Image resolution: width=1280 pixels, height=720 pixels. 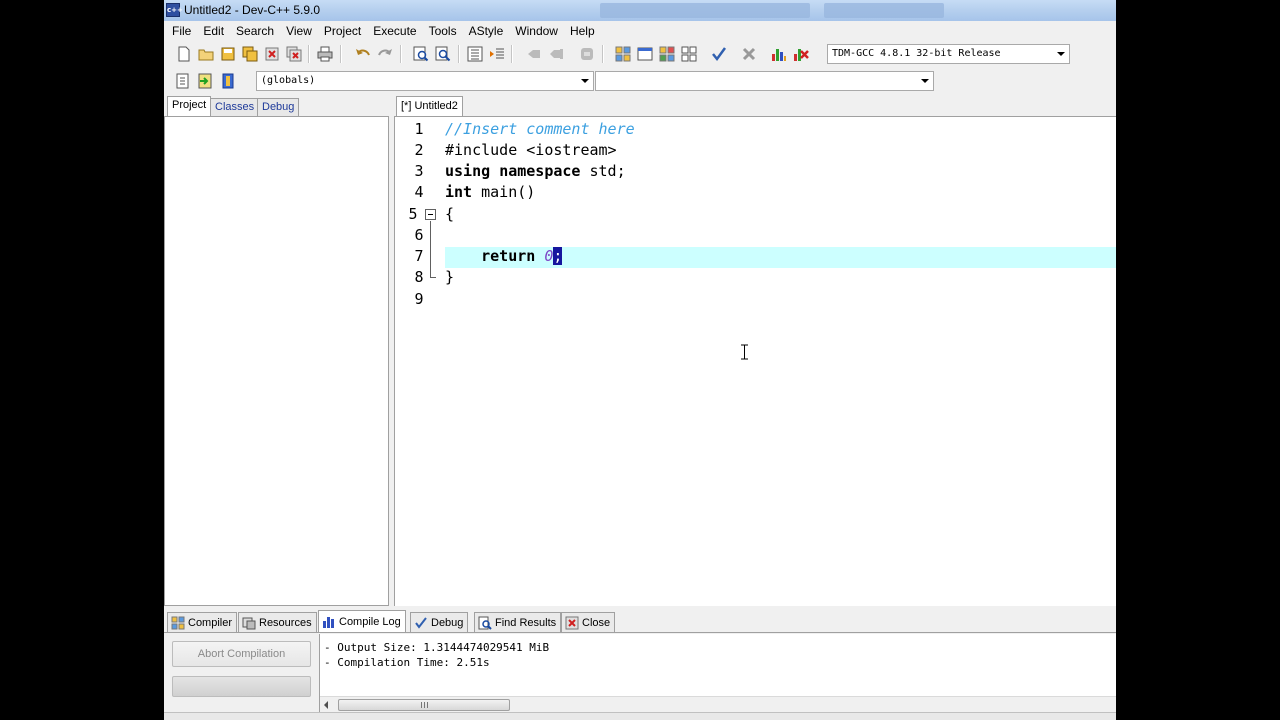 What do you see at coordinates (468, 171) in the screenshot?
I see `code-keyword: using` at bounding box center [468, 171].